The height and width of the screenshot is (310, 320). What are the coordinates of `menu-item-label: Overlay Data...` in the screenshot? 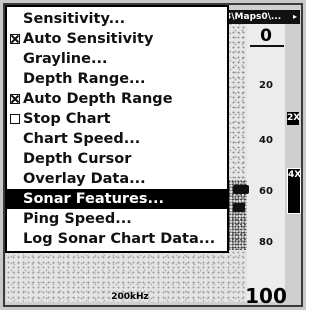 It's located at (84, 179).